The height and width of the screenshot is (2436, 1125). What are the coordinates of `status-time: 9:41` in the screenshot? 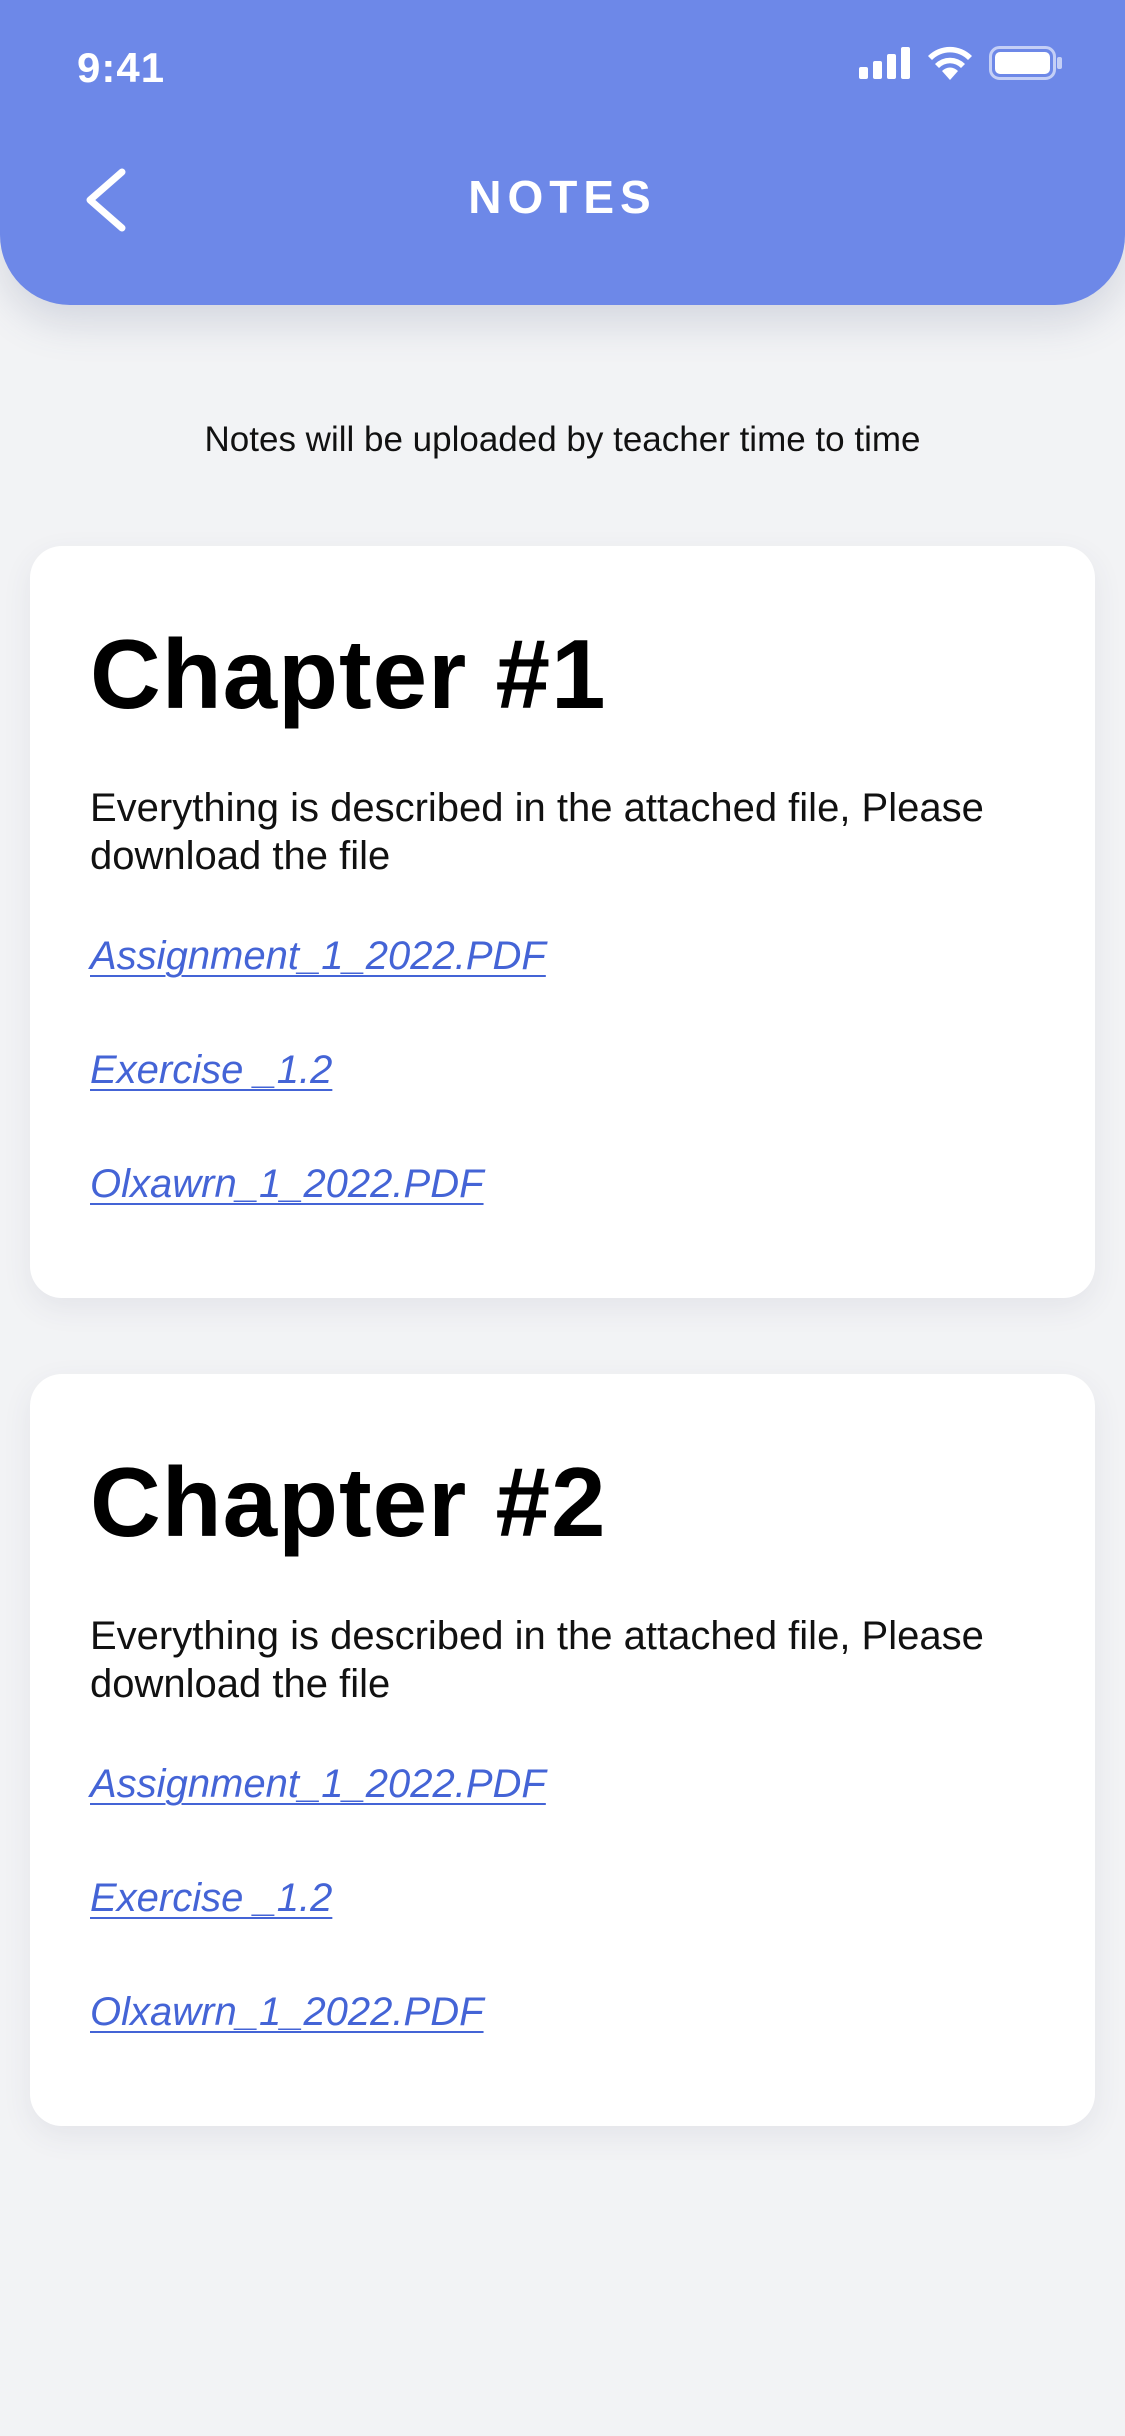 It's located at (121, 67).